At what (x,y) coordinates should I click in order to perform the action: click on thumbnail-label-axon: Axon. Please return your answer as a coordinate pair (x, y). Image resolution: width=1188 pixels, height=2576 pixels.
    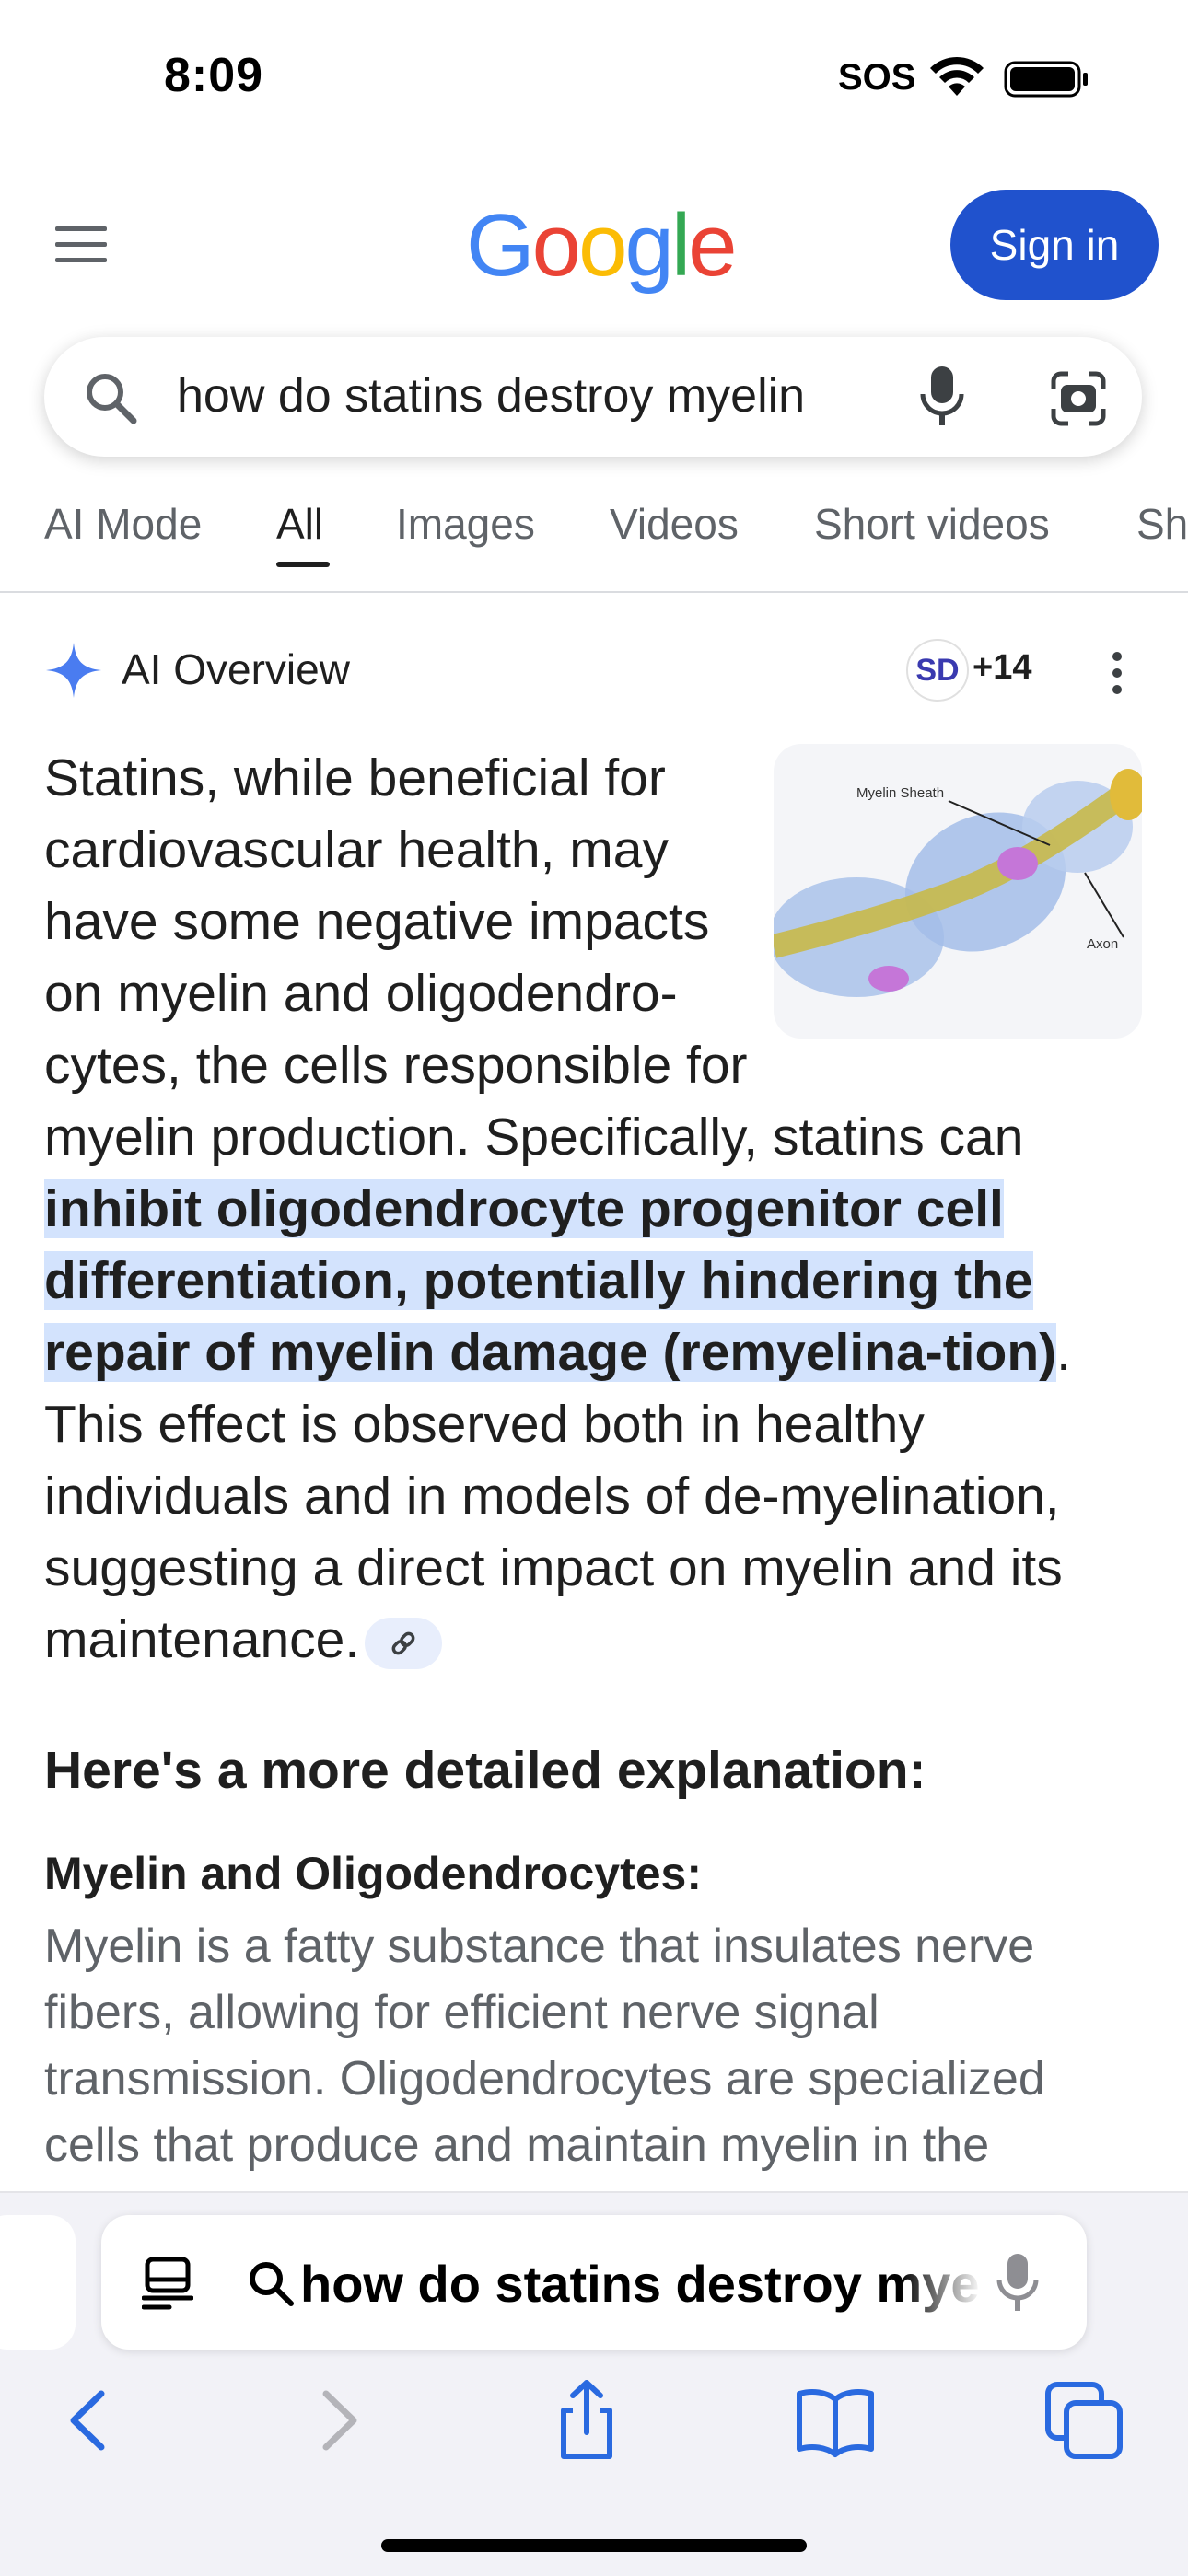
    Looking at the image, I should click on (1102, 944).